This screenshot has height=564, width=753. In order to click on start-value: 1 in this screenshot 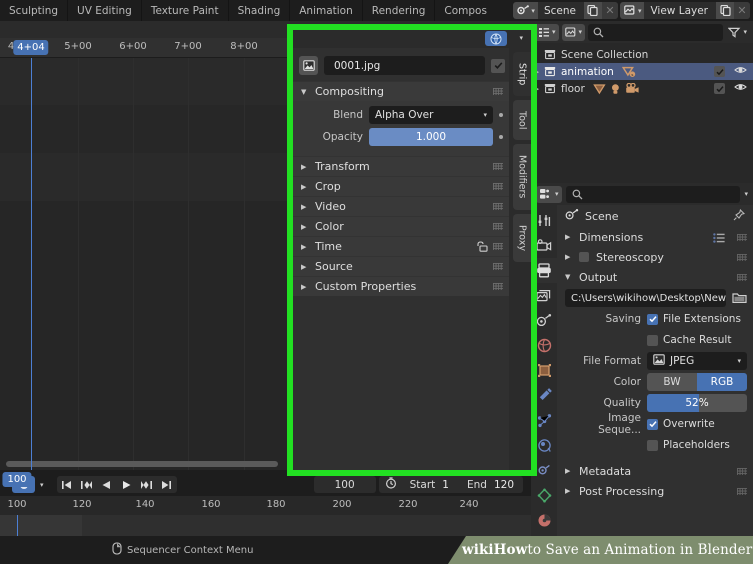, I will do `click(450, 485)`.